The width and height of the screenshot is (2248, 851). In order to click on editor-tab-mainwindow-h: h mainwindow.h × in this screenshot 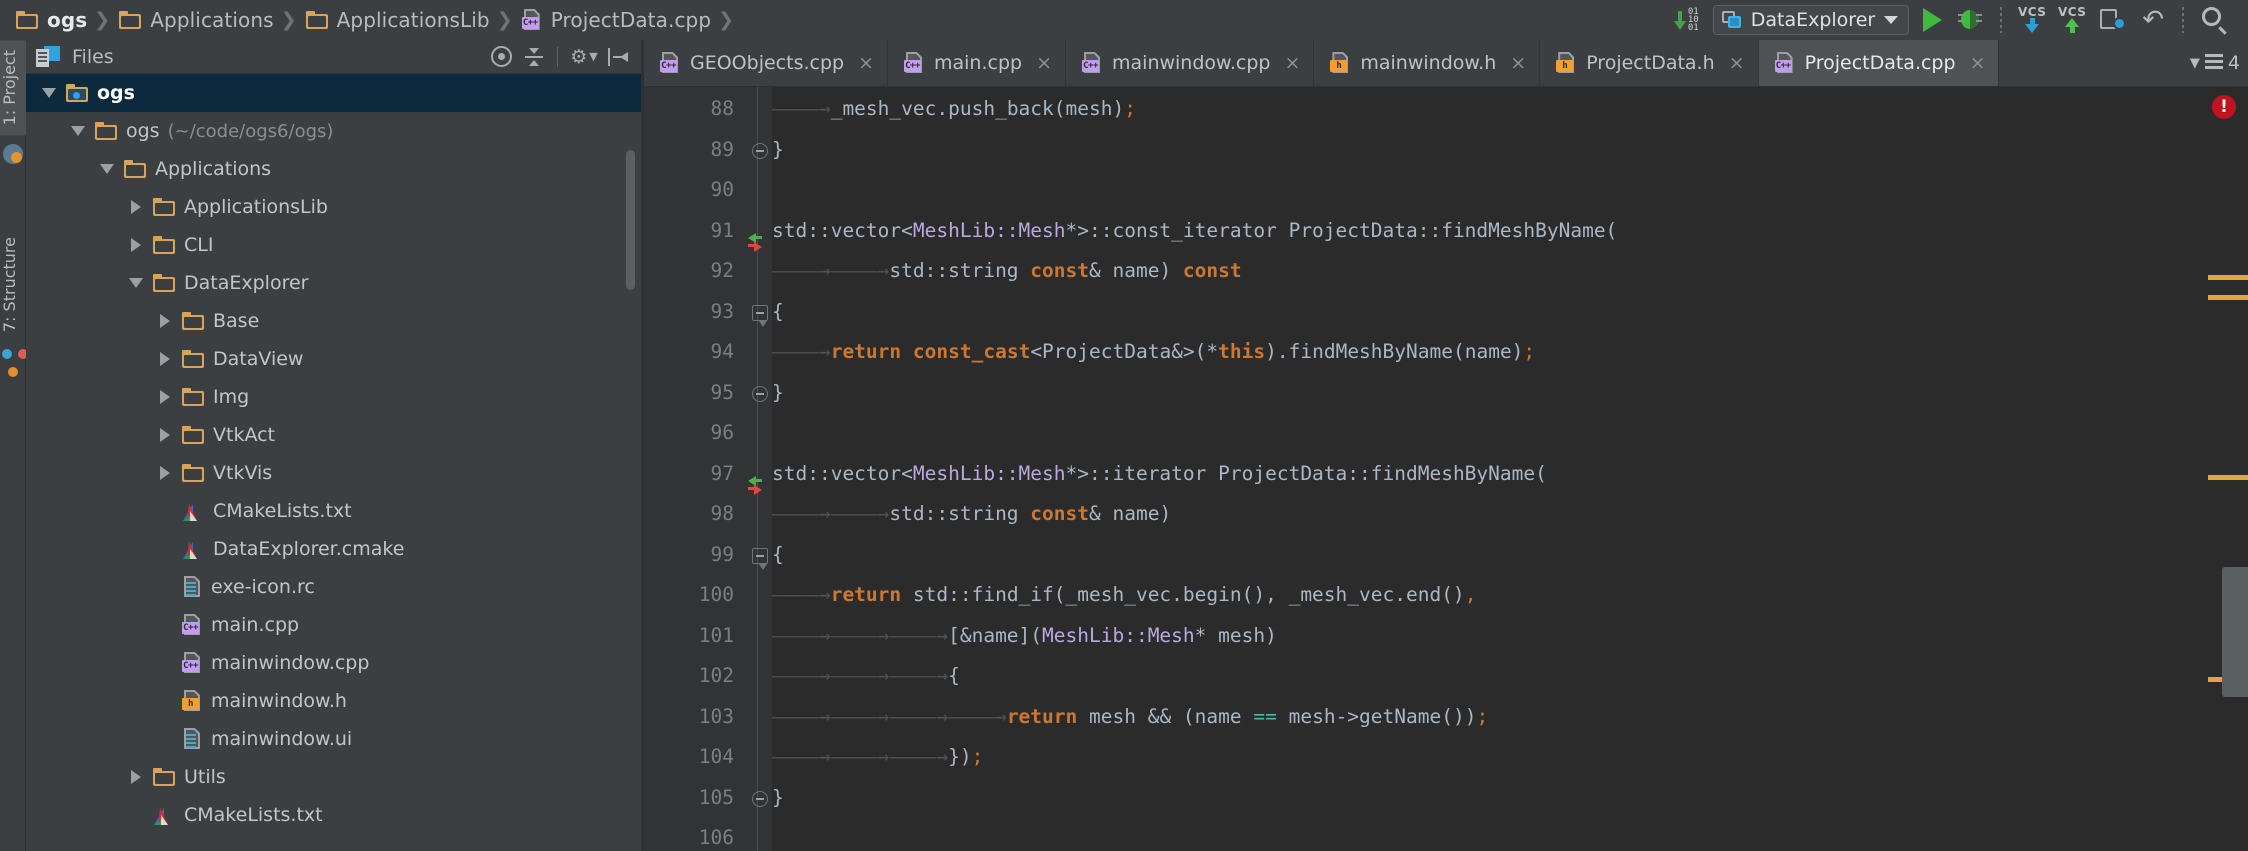, I will do `click(1427, 63)`.